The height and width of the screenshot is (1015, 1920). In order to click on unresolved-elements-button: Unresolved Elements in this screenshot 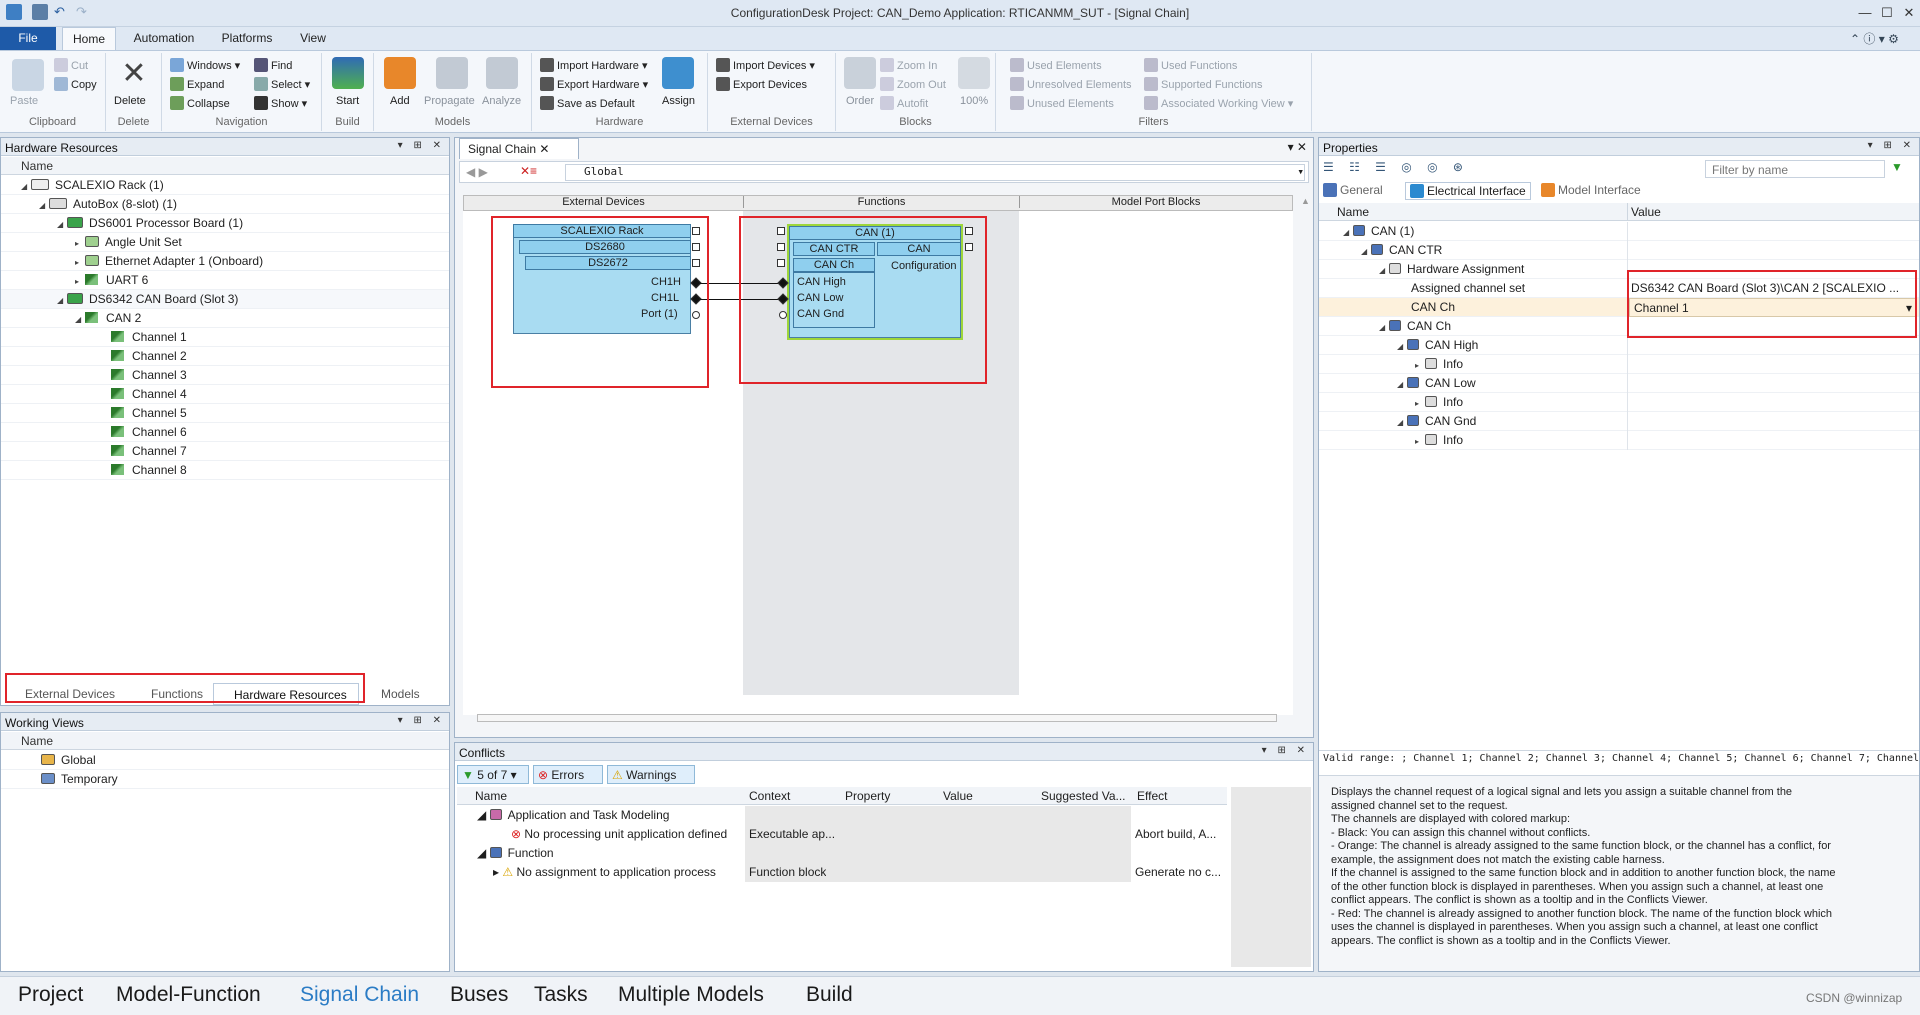, I will do `click(1071, 84)`.